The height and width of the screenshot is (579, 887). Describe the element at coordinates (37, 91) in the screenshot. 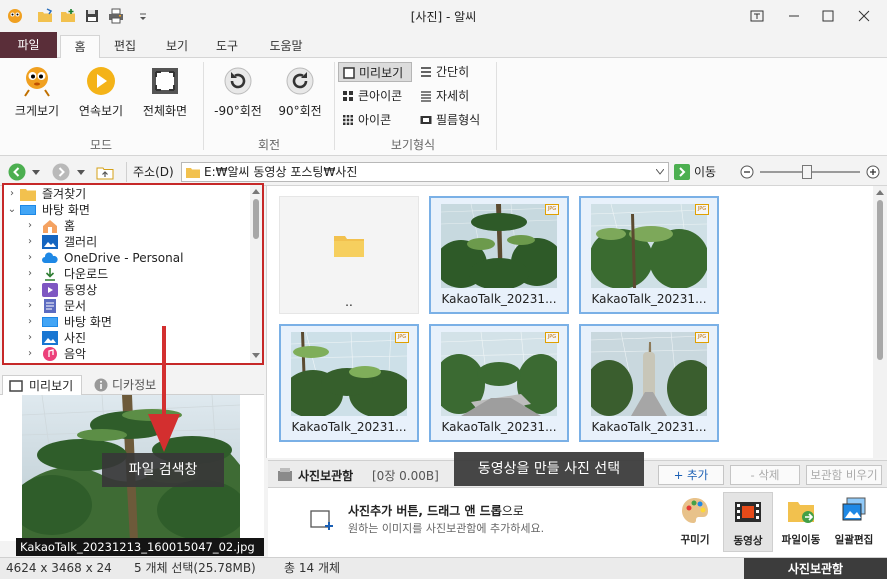

I see `large-view-button: 크게보기` at that location.